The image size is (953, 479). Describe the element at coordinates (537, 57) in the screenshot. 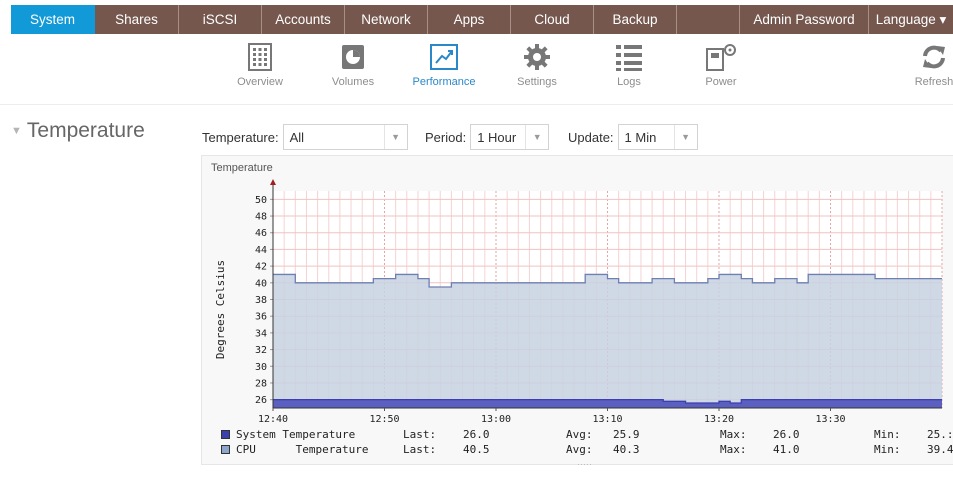

I see `settings-gear-icon` at that location.